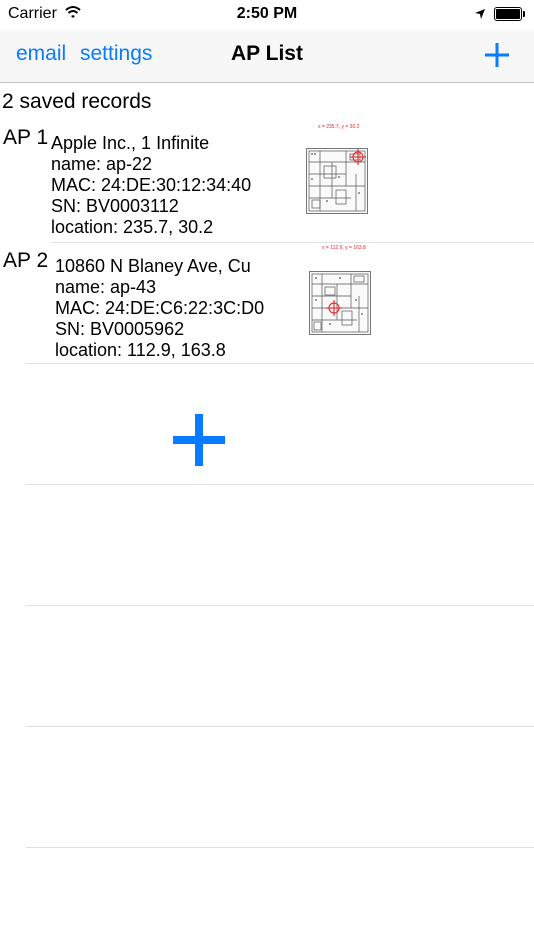  What do you see at coordinates (77, 101) in the screenshot?
I see `records-count: 2 saved records` at bounding box center [77, 101].